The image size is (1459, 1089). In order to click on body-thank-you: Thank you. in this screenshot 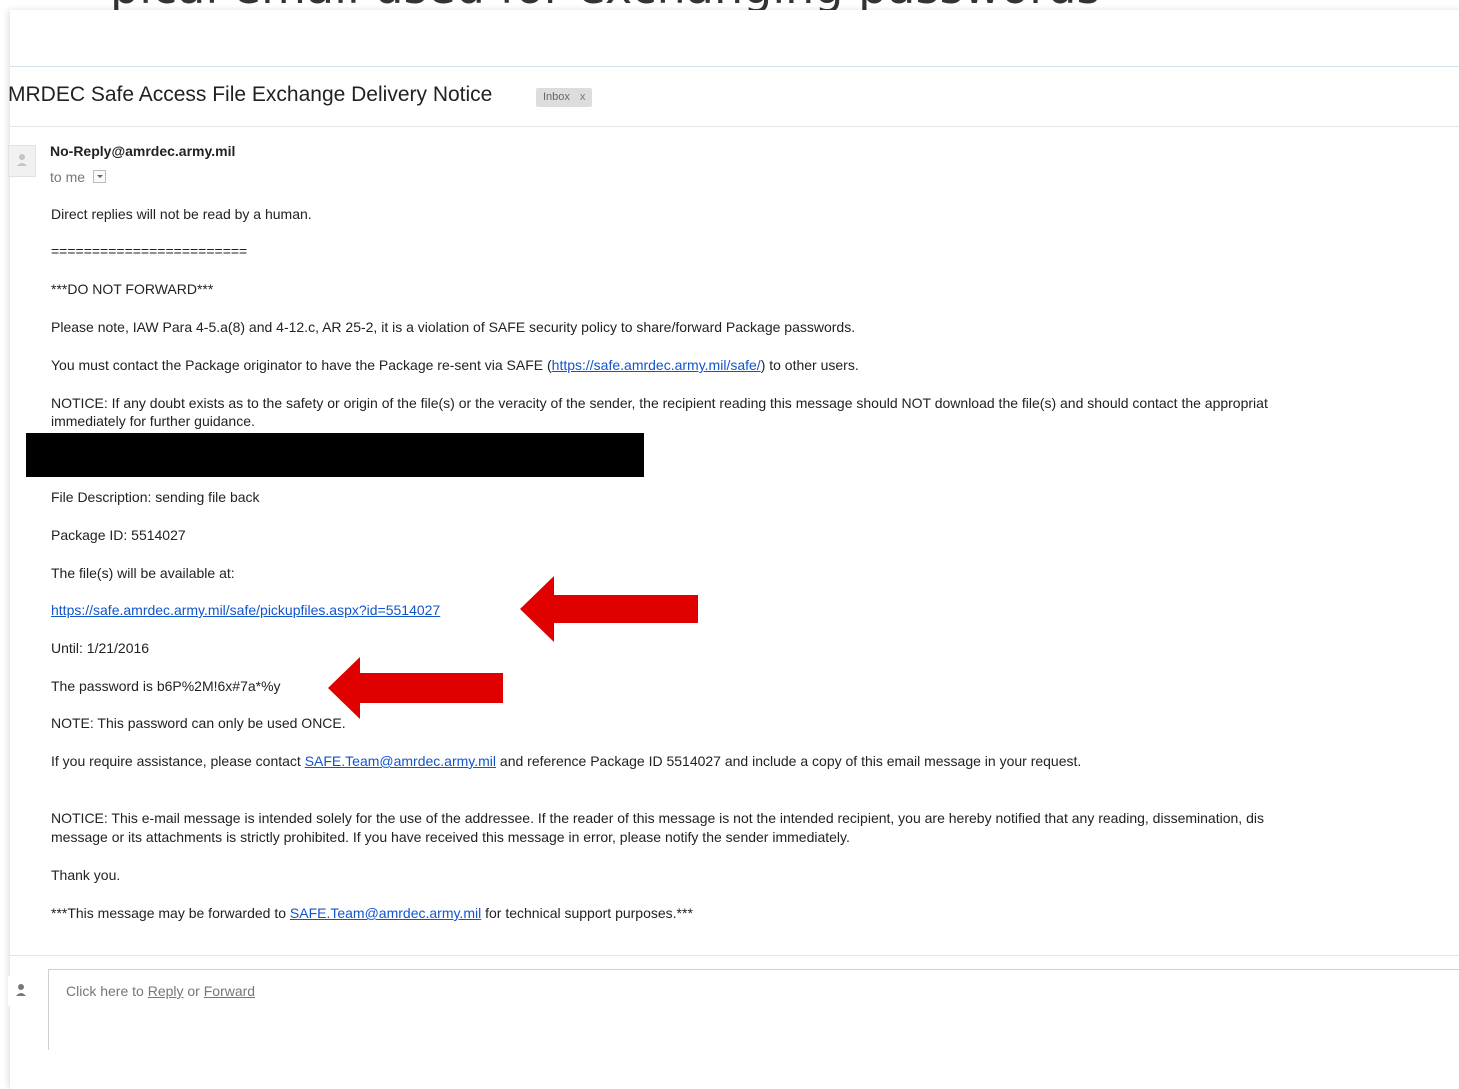, I will do `click(86, 875)`.